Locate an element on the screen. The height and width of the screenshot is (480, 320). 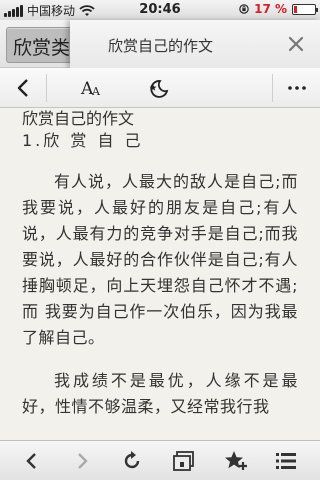
browser-bottom-bar is located at coordinates (160, 460).